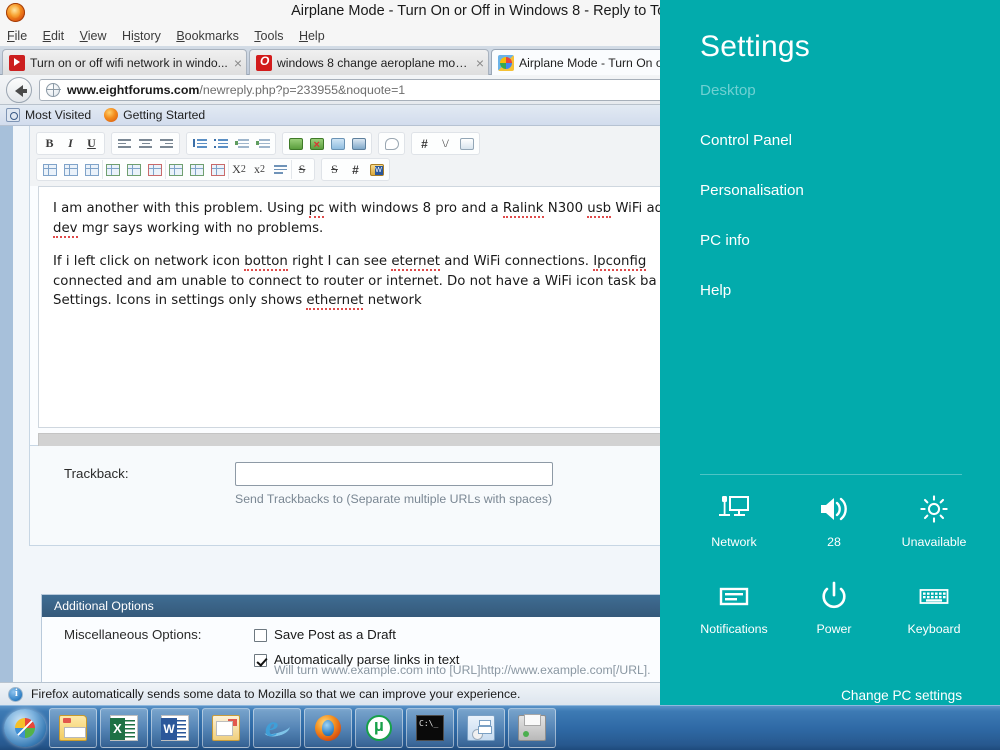  What do you see at coordinates (260, 635) in the screenshot?
I see `checkbox-save-draft` at bounding box center [260, 635].